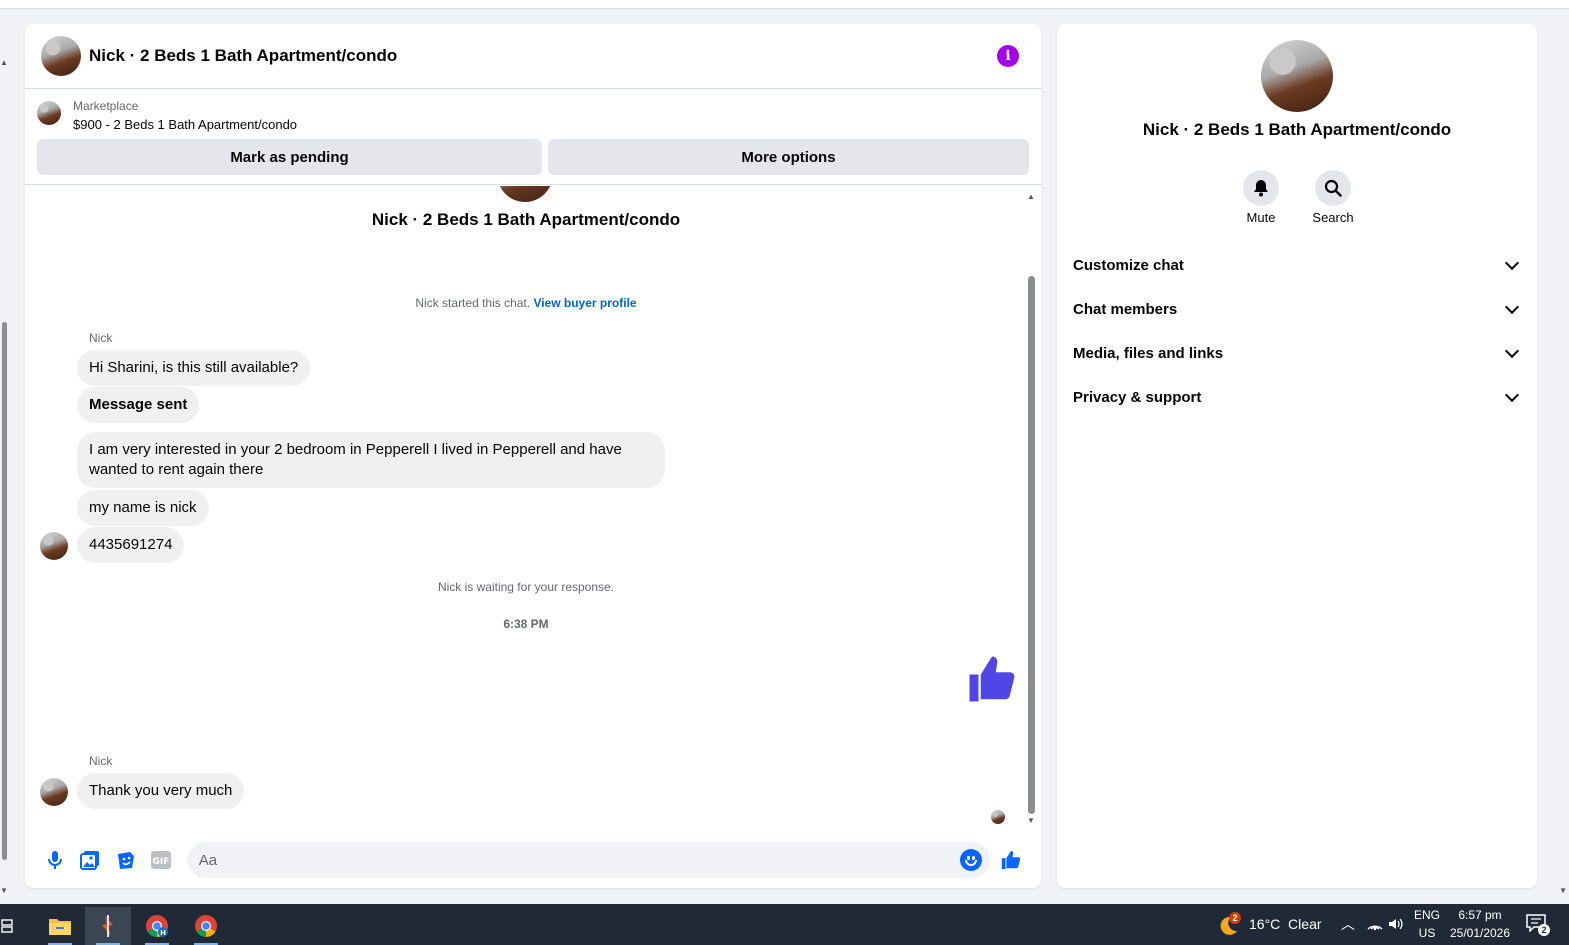 The image size is (1569, 945). I want to click on mute-button: Mute, so click(1261, 197).